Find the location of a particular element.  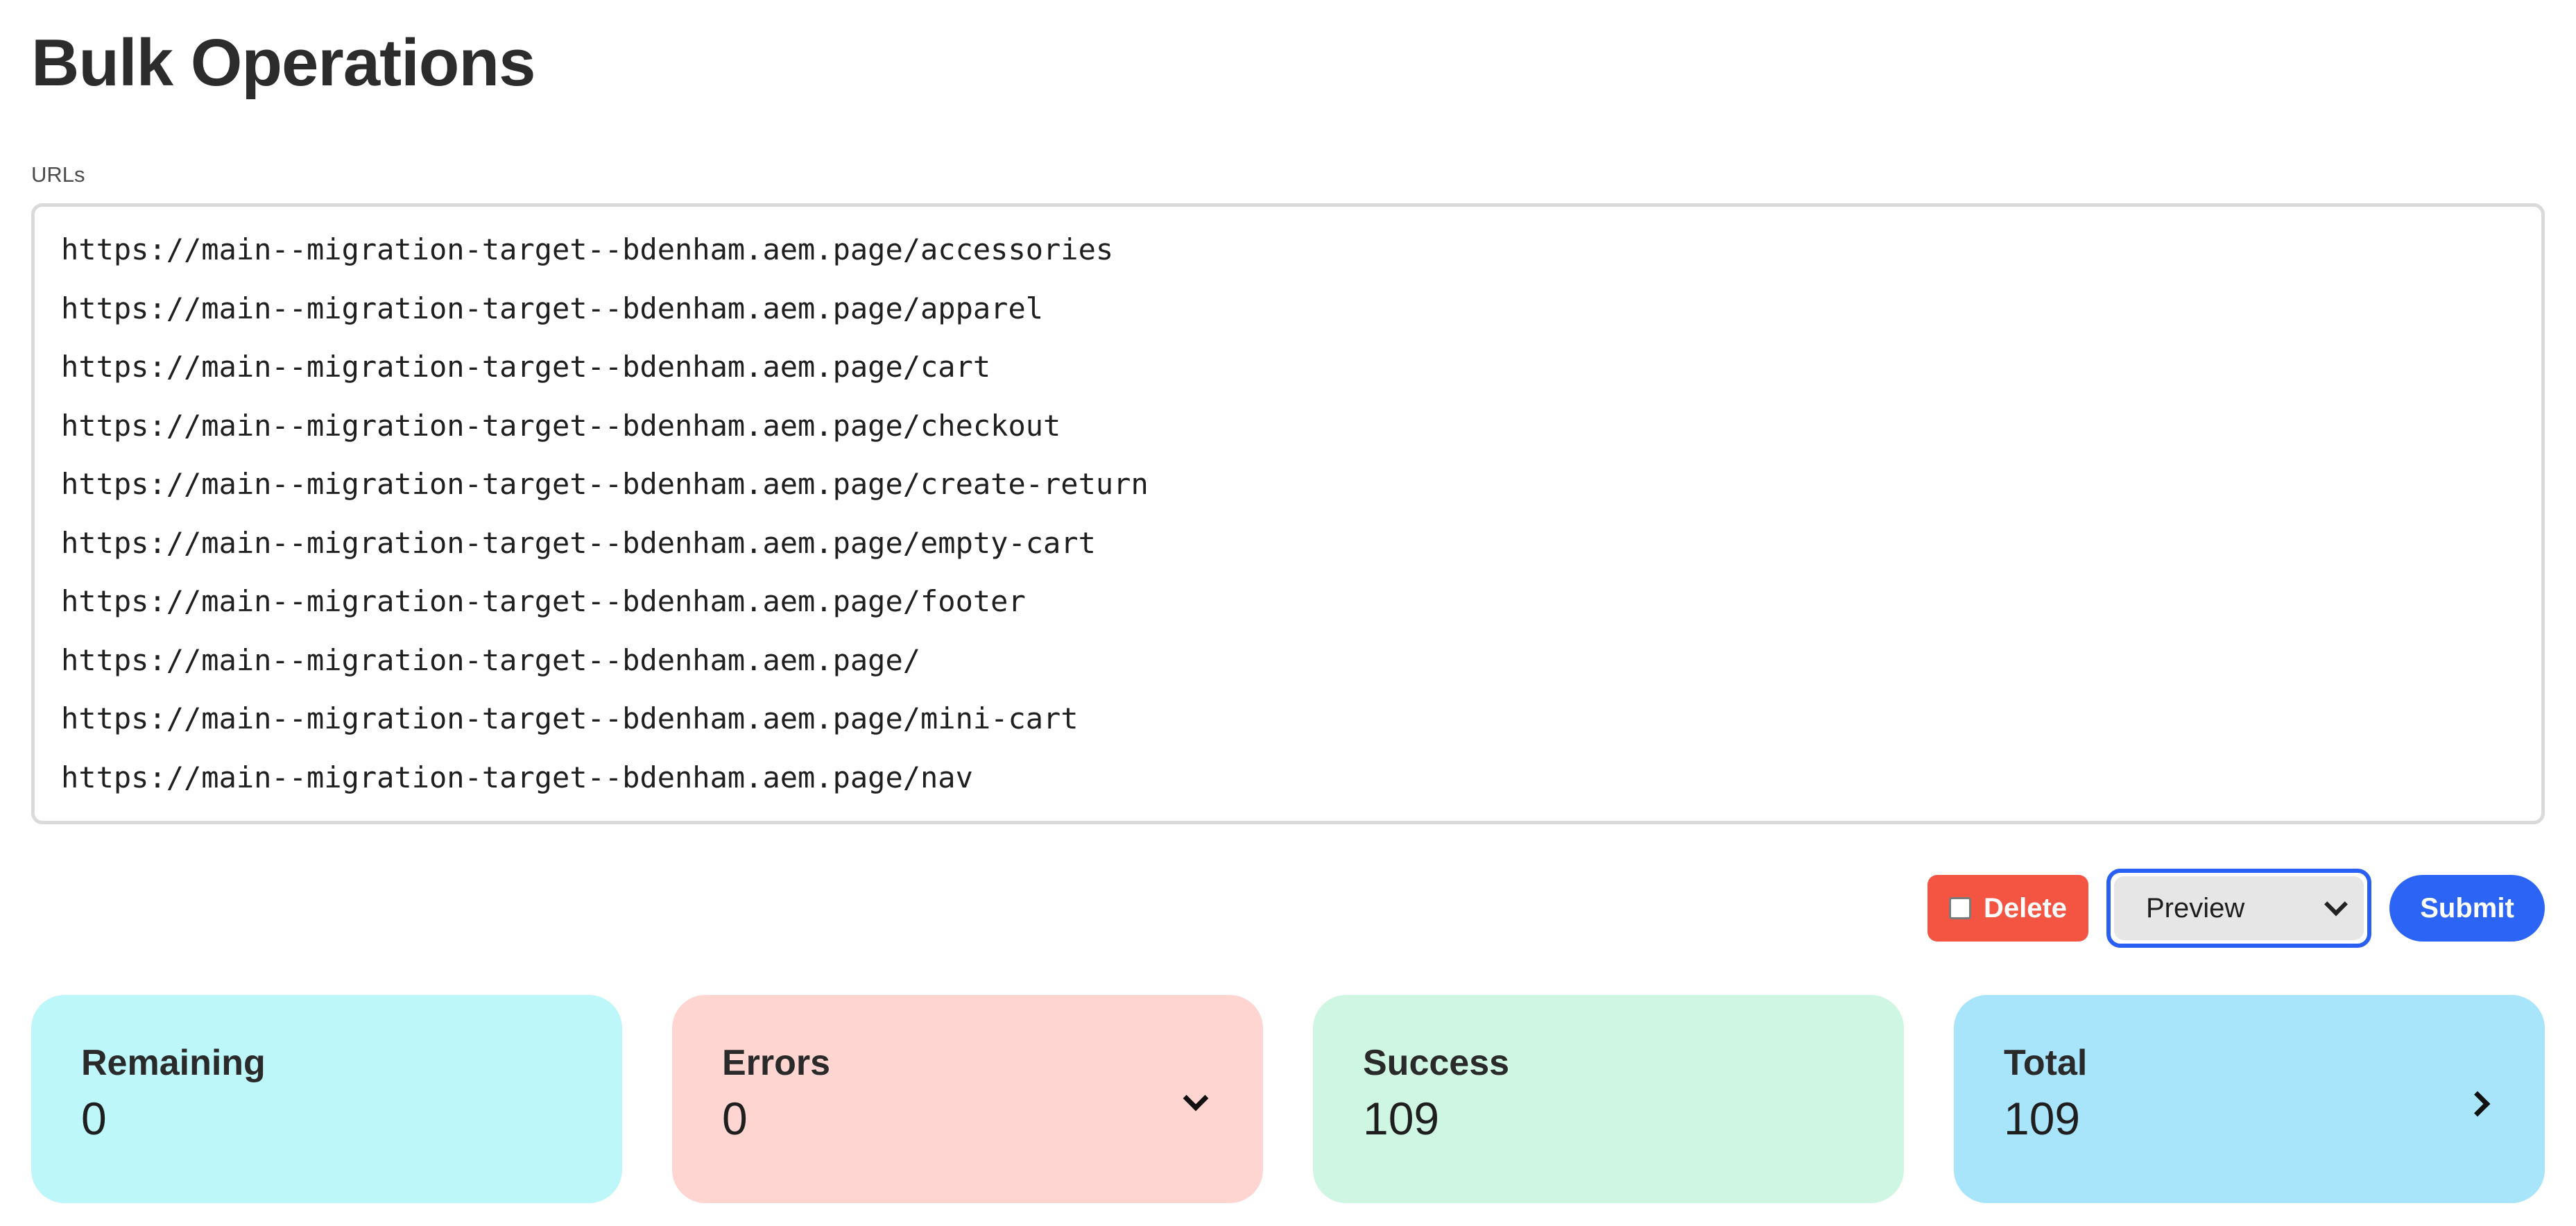

success-label: Success is located at coordinates (1436, 1063).